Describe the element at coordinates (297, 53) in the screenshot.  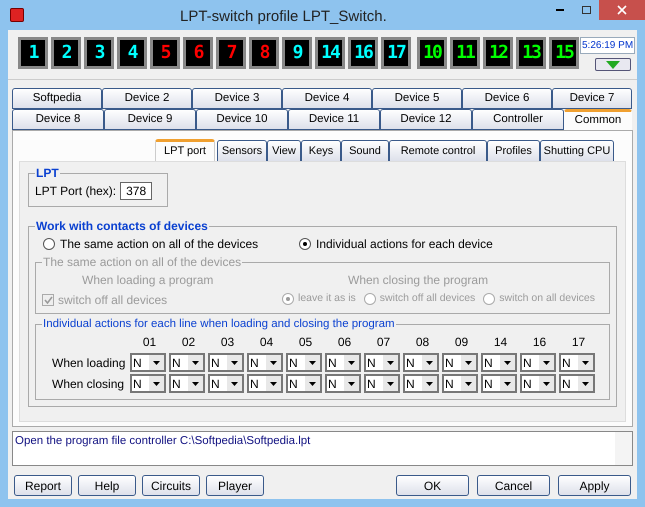
I see `digit-indicator: 9` at that location.